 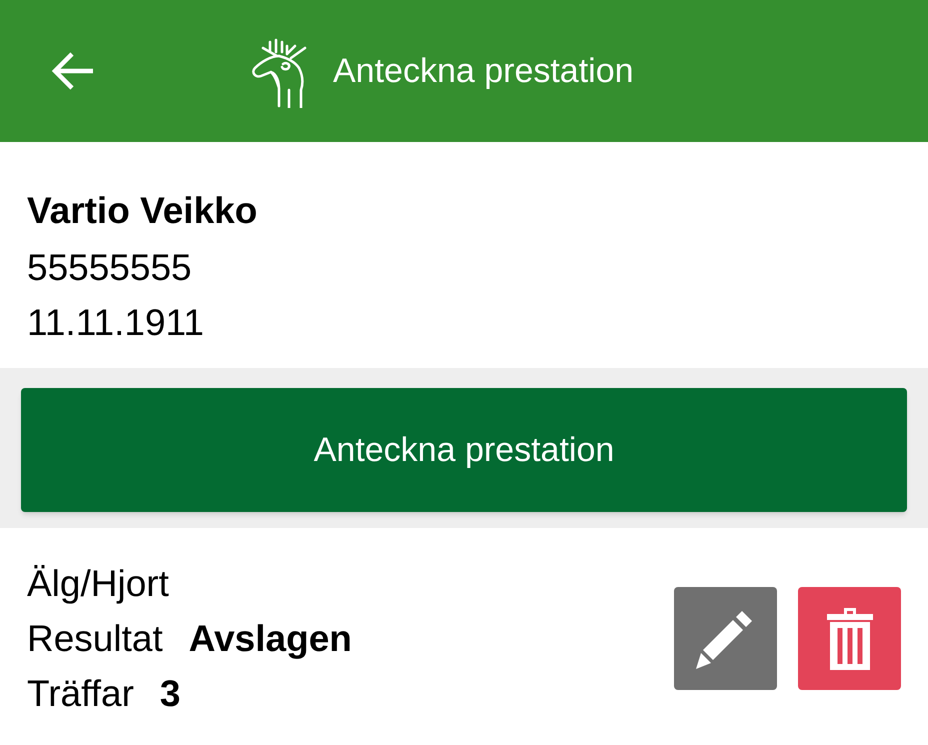 What do you see at coordinates (725, 638) in the screenshot?
I see `edit-button` at bounding box center [725, 638].